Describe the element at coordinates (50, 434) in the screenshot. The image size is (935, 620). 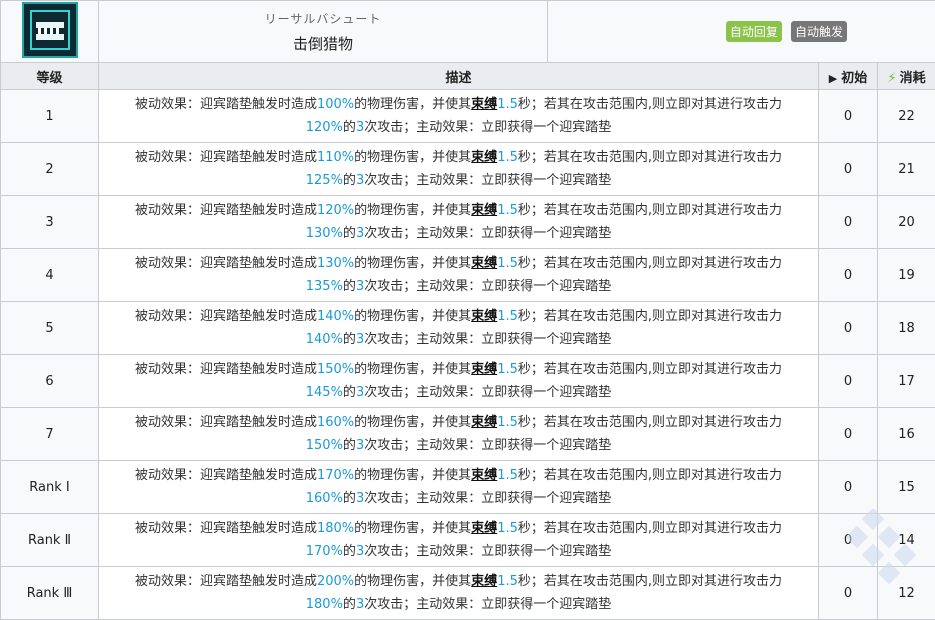
I see `level-cell: 7` at that location.